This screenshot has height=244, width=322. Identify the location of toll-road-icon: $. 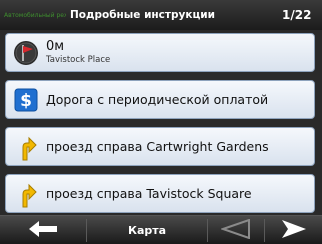
(26, 99).